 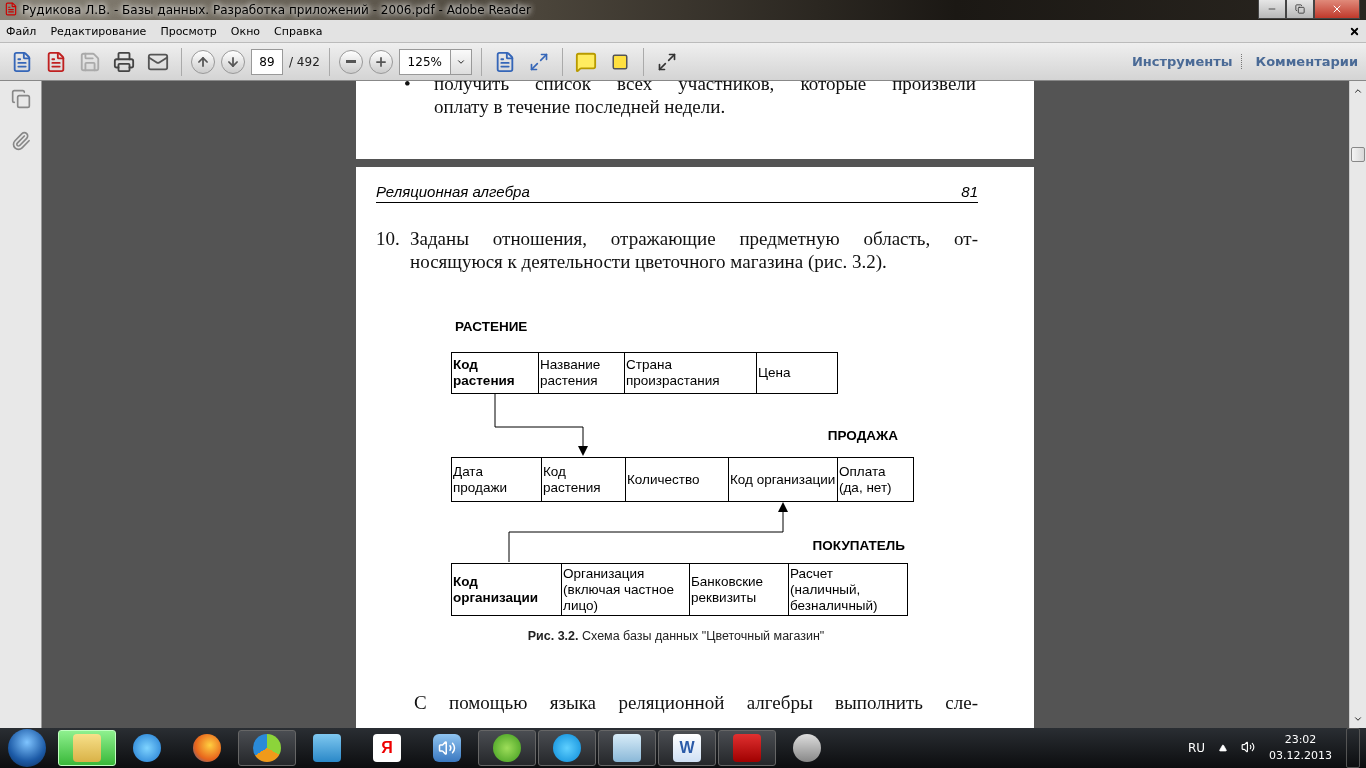 I want to click on menu-item: Файл, so click(x=21, y=31).